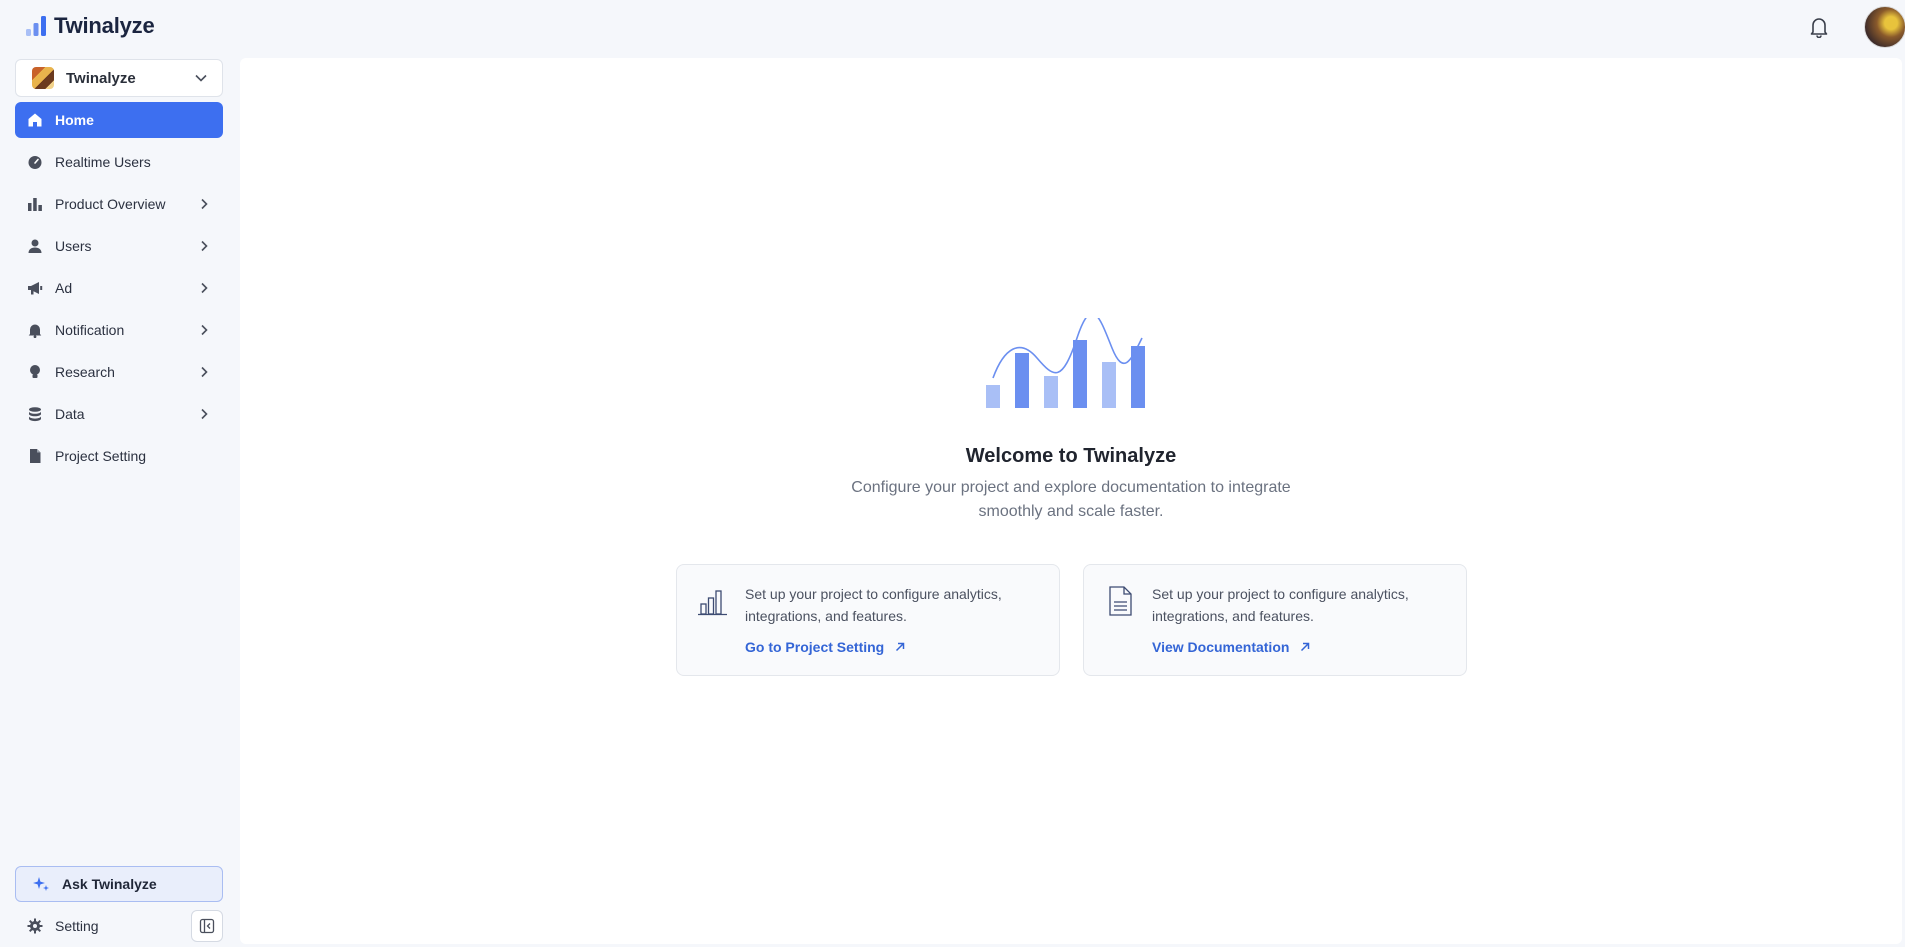 This screenshot has height=947, width=1905. I want to click on collapse-sidebar-button, so click(207, 926).